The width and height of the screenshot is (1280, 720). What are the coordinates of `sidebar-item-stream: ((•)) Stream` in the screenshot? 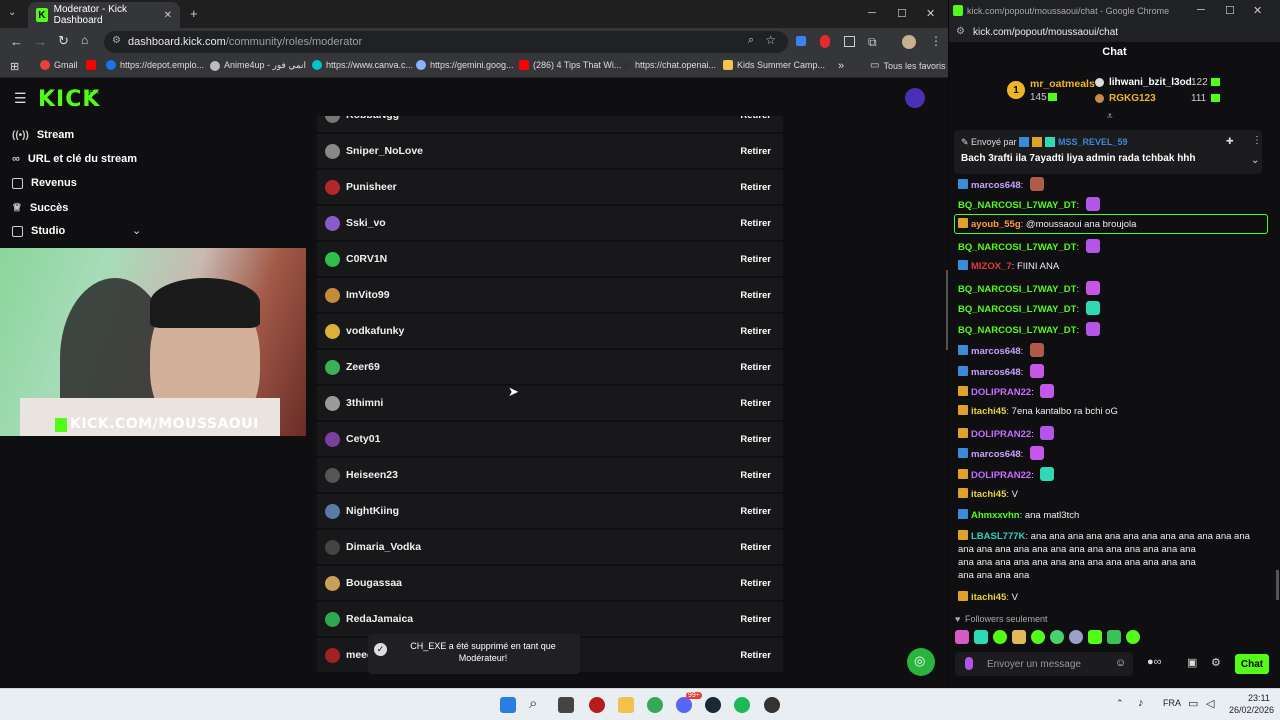 It's located at (43, 135).